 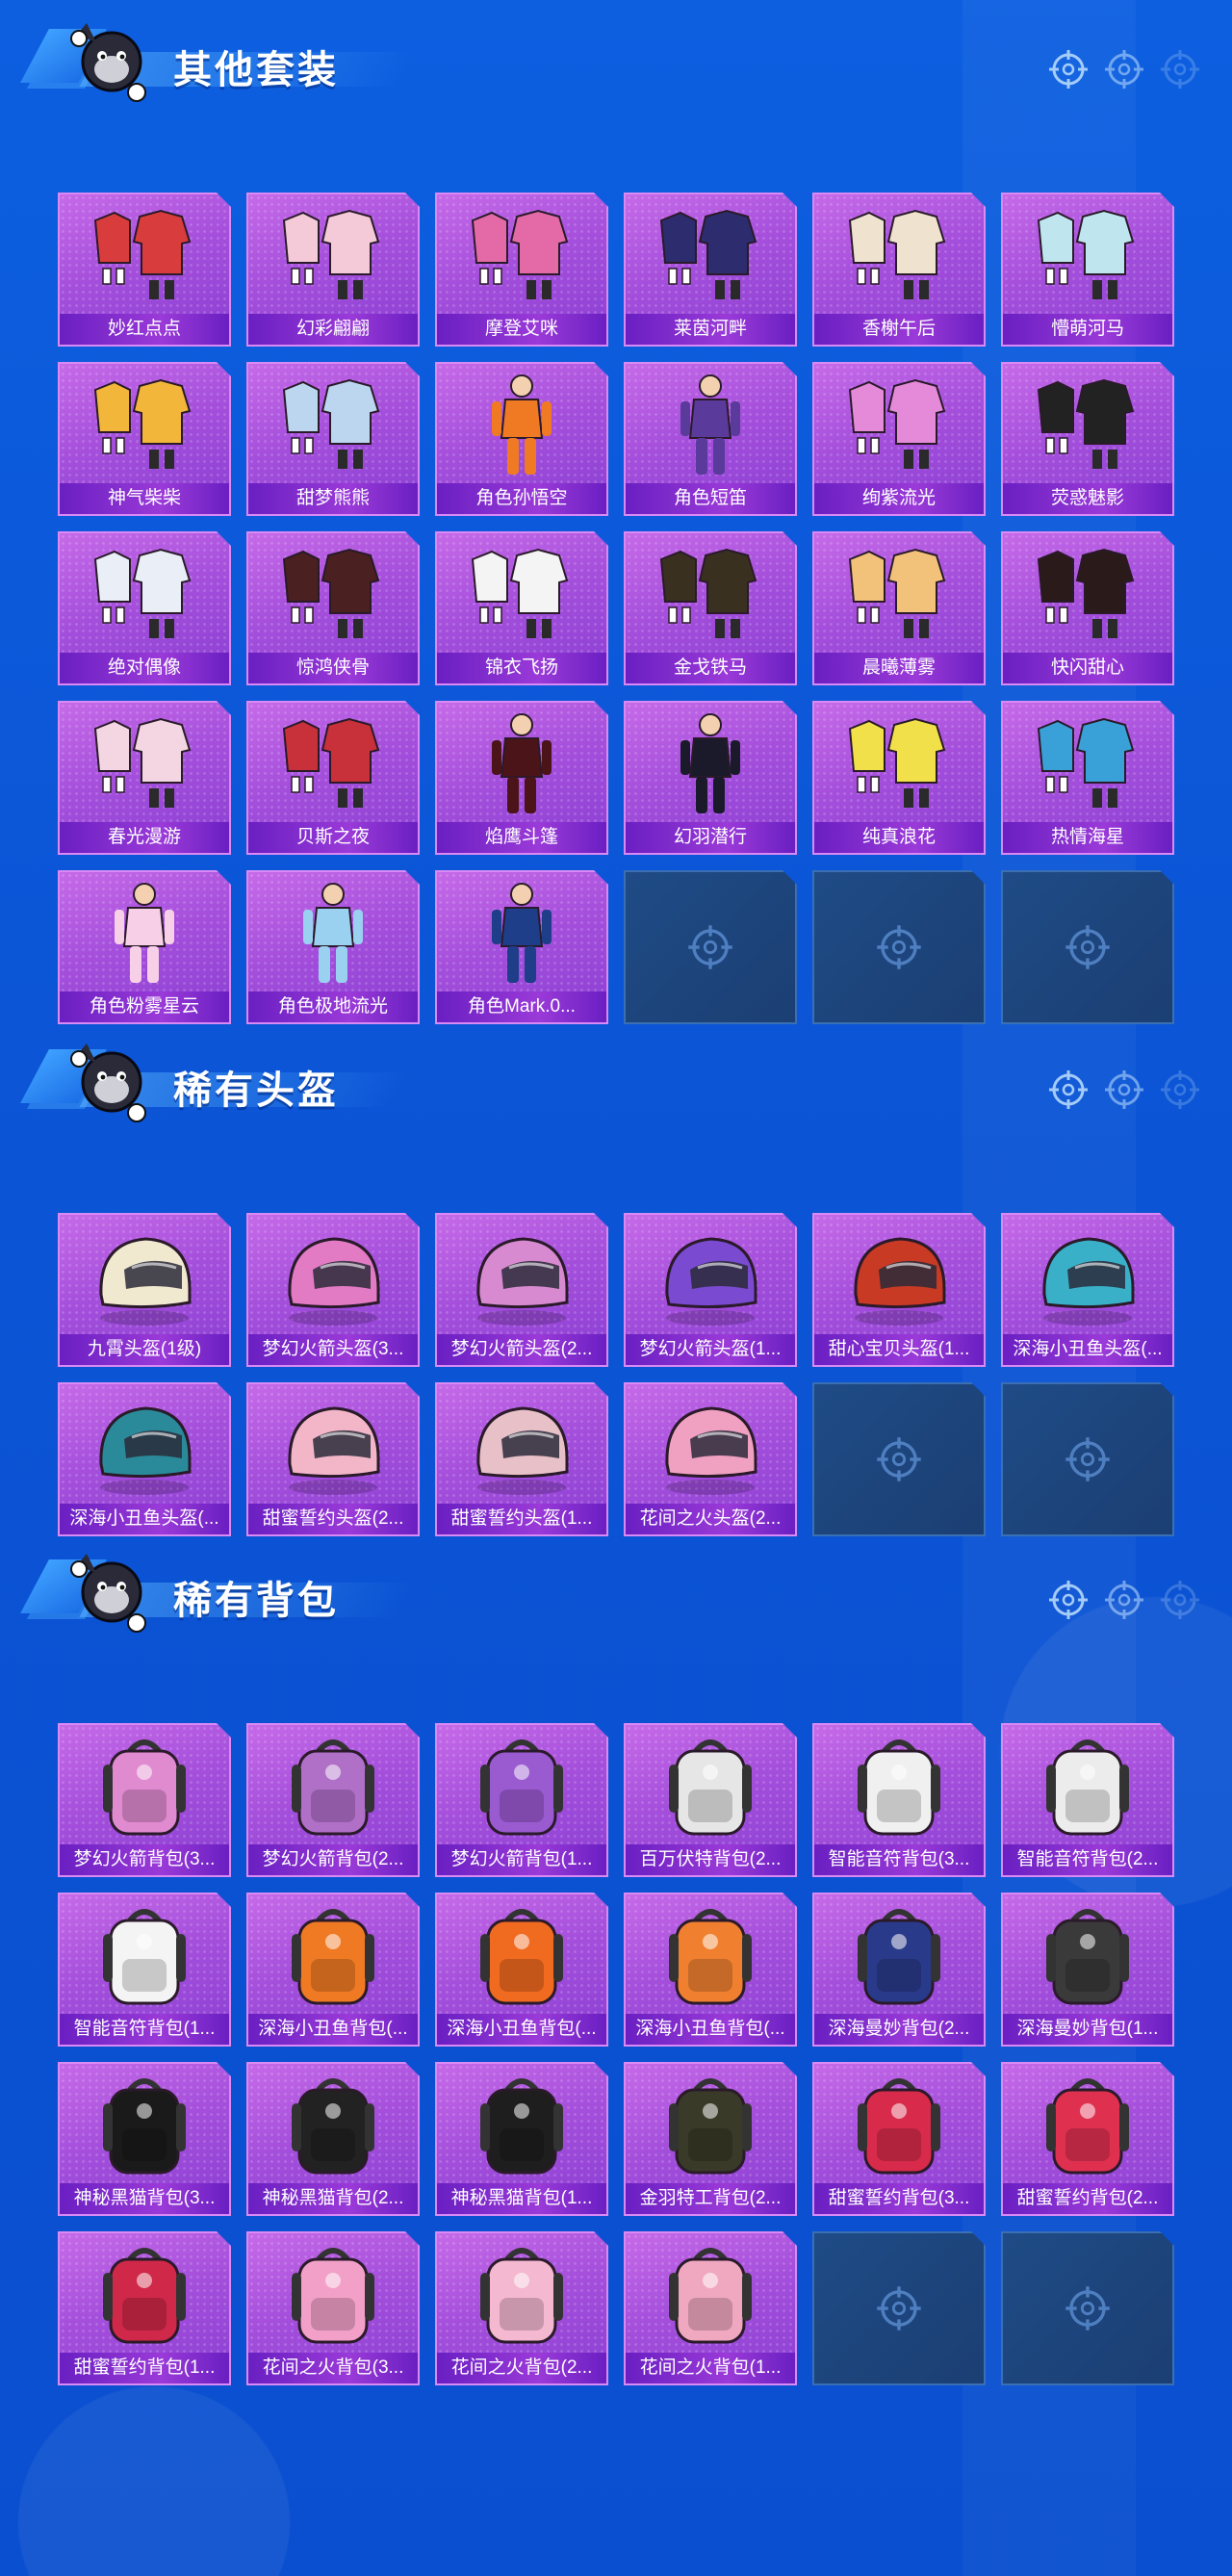 What do you see at coordinates (144, 270) in the screenshot?
I see `item-card: 妙红点点` at bounding box center [144, 270].